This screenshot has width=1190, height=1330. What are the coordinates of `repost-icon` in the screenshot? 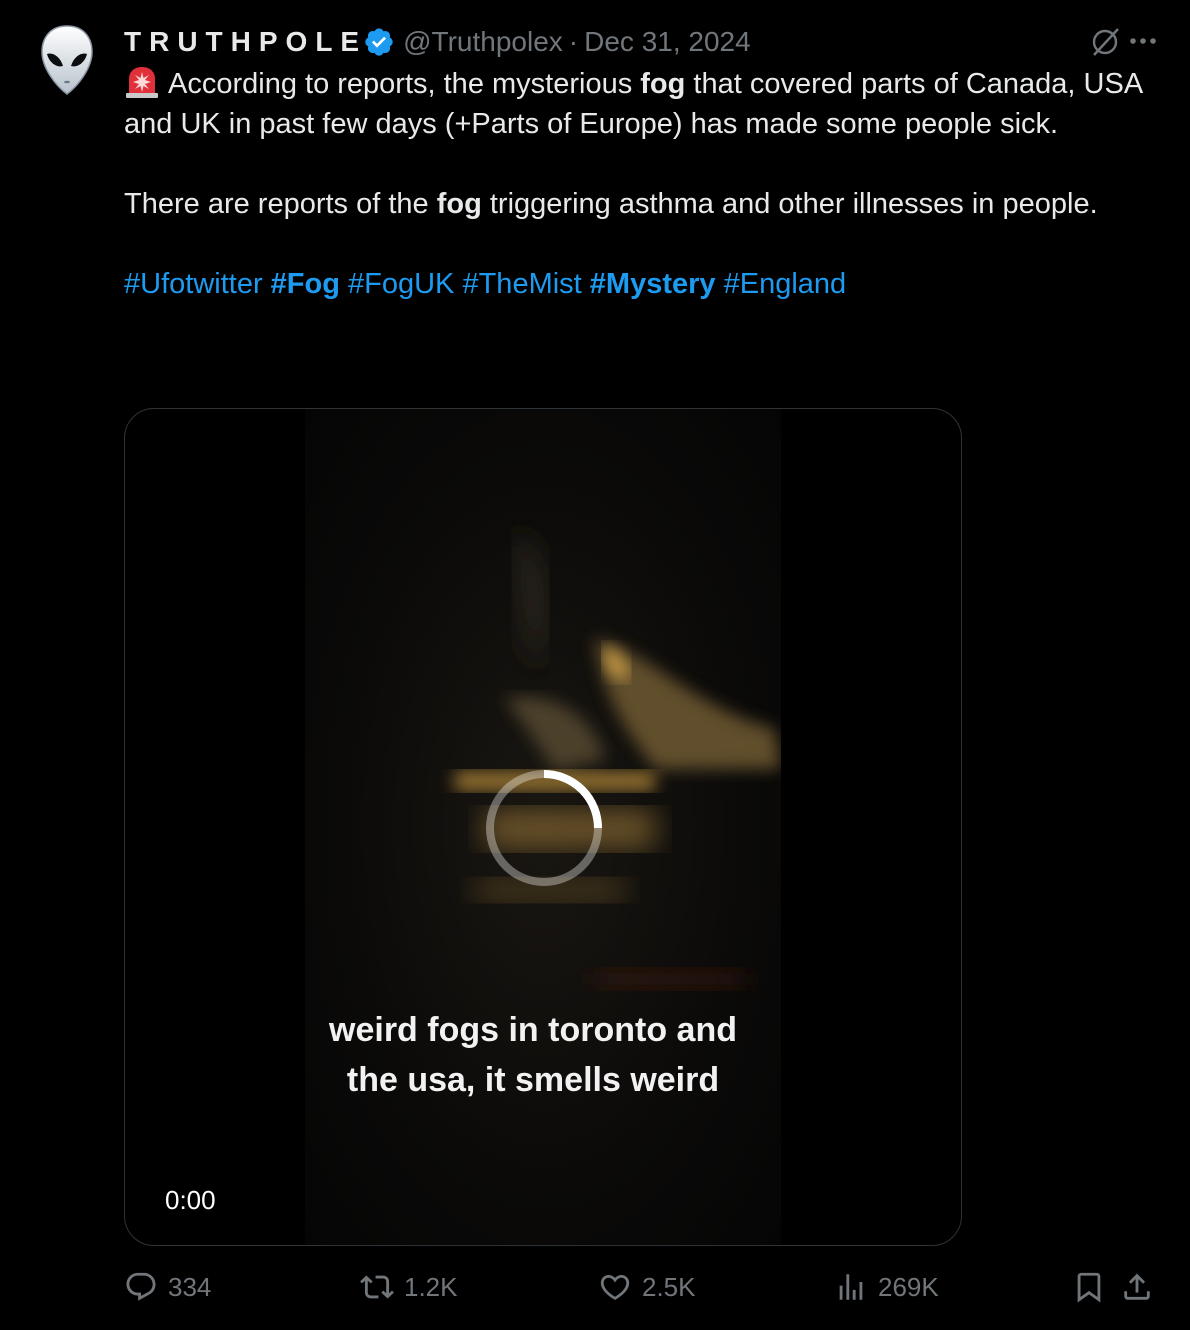 It's located at (377, 1287).